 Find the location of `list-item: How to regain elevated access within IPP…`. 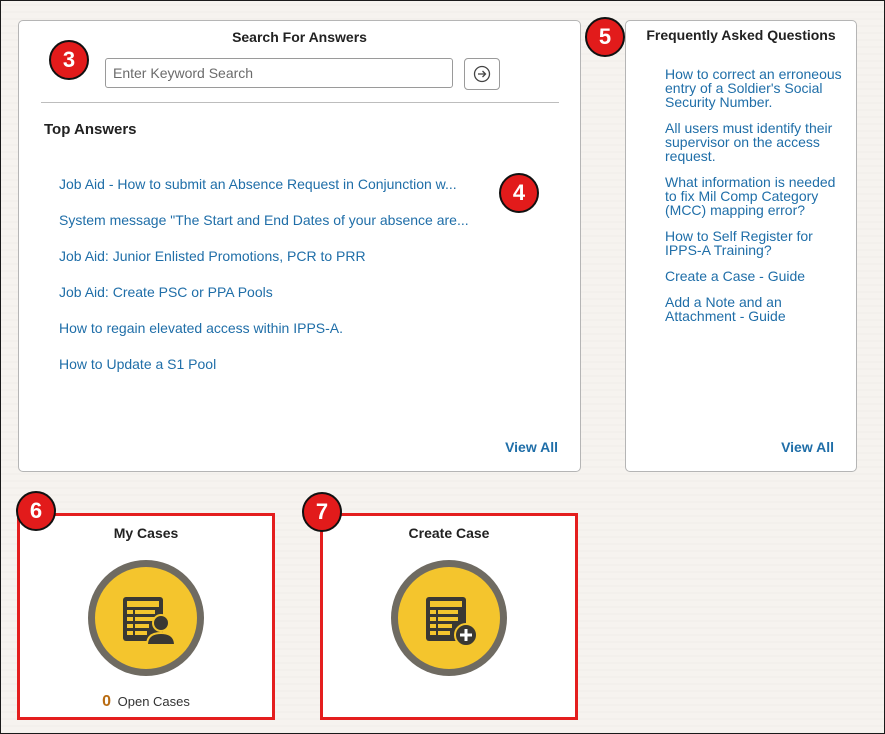

list-item: How to regain elevated access within IPP… is located at coordinates (264, 338).